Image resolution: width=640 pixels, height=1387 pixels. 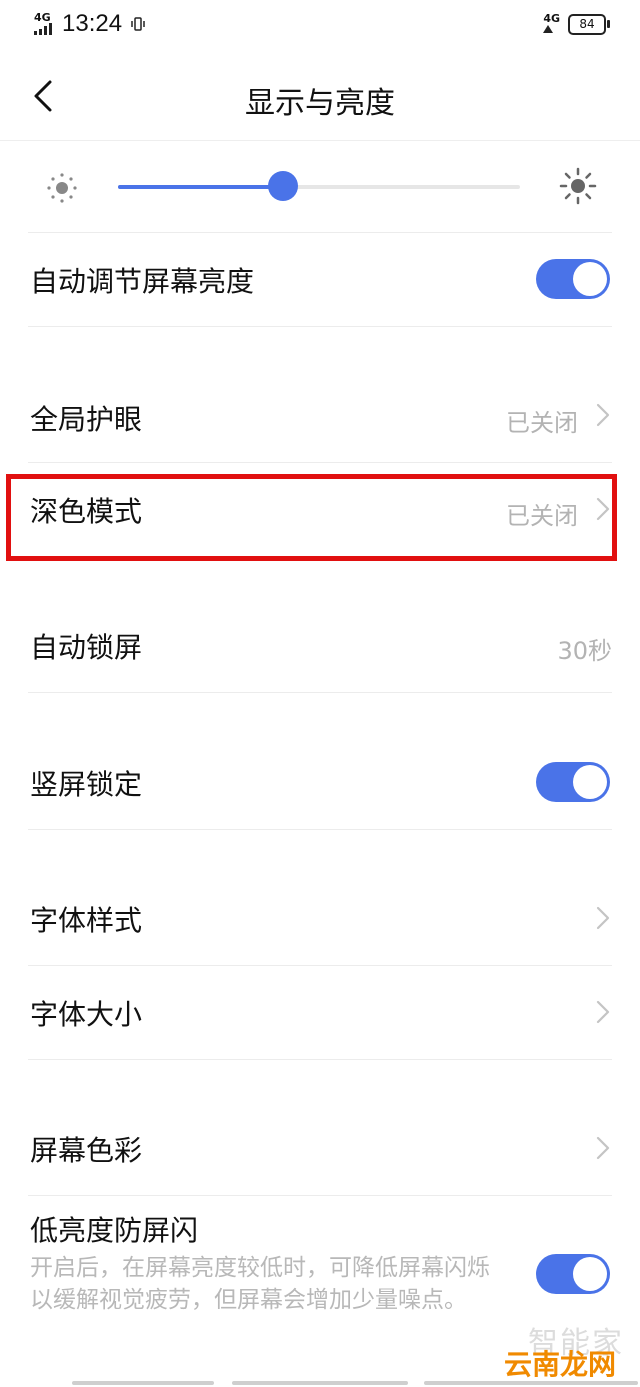 What do you see at coordinates (320, 103) in the screenshot?
I see `page-title: 显示与亮度` at bounding box center [320, 103].